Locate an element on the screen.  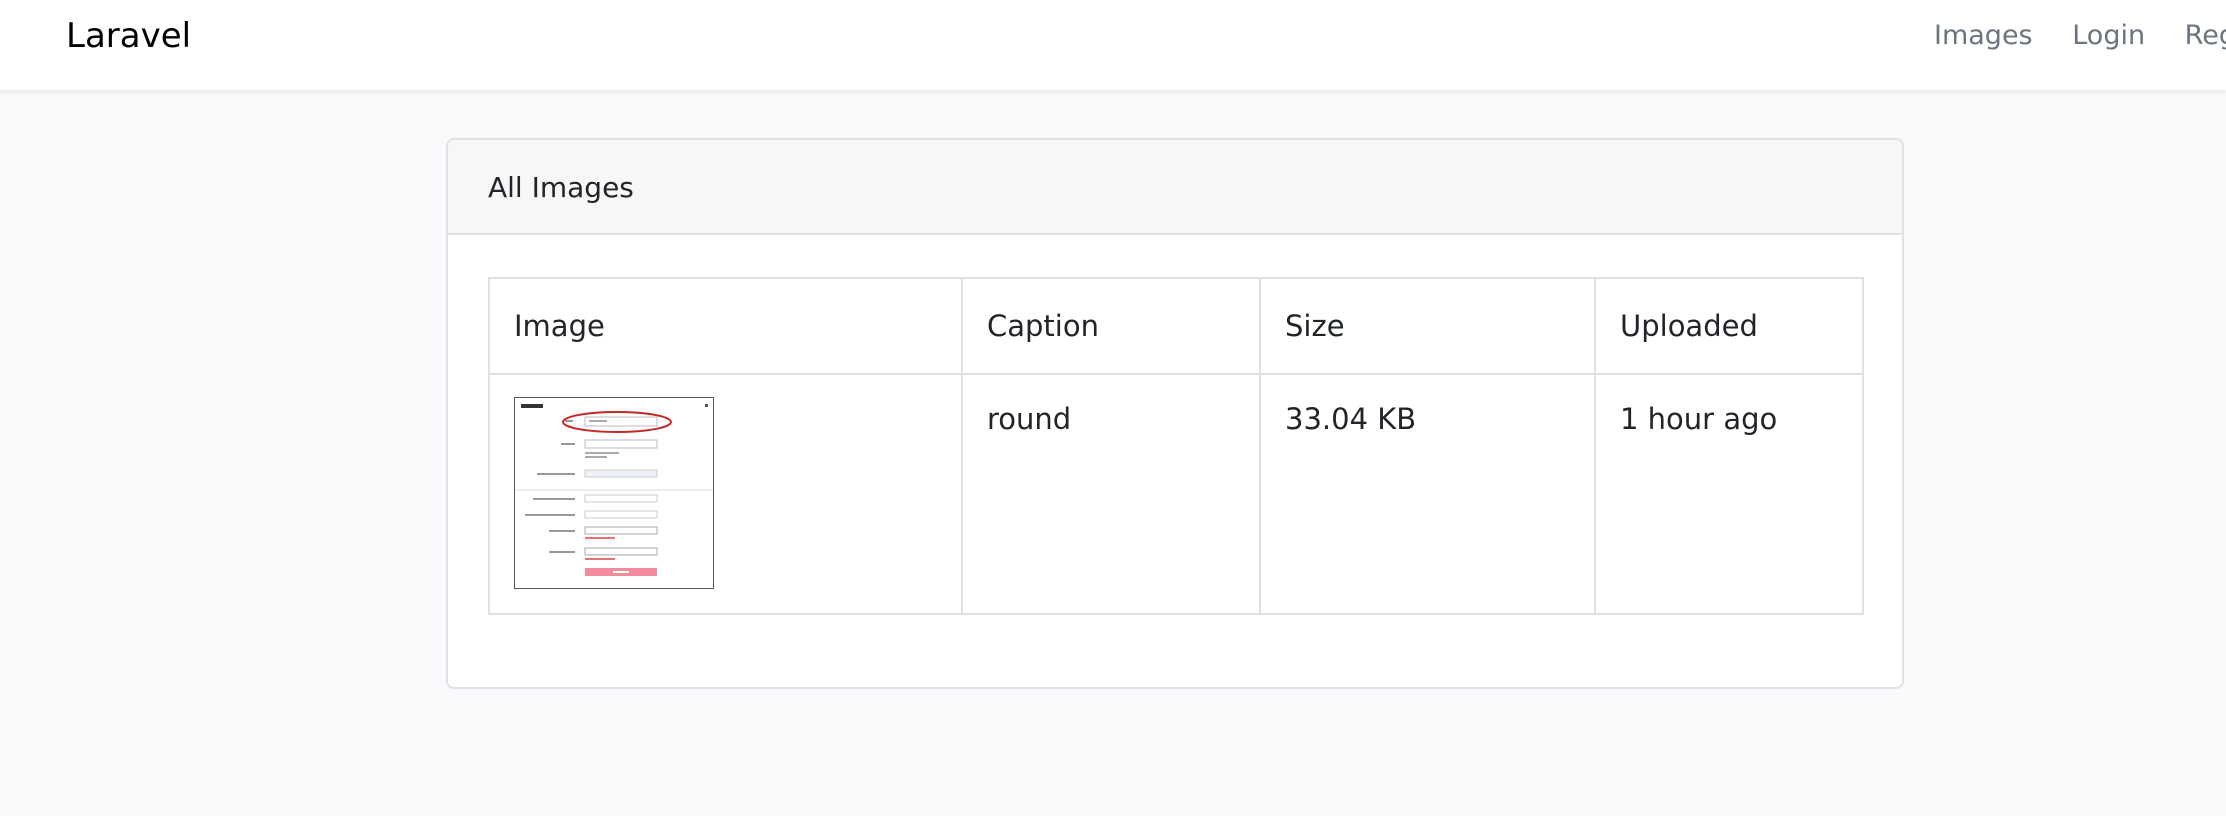
image-cell is located at coordinates (725, 494).